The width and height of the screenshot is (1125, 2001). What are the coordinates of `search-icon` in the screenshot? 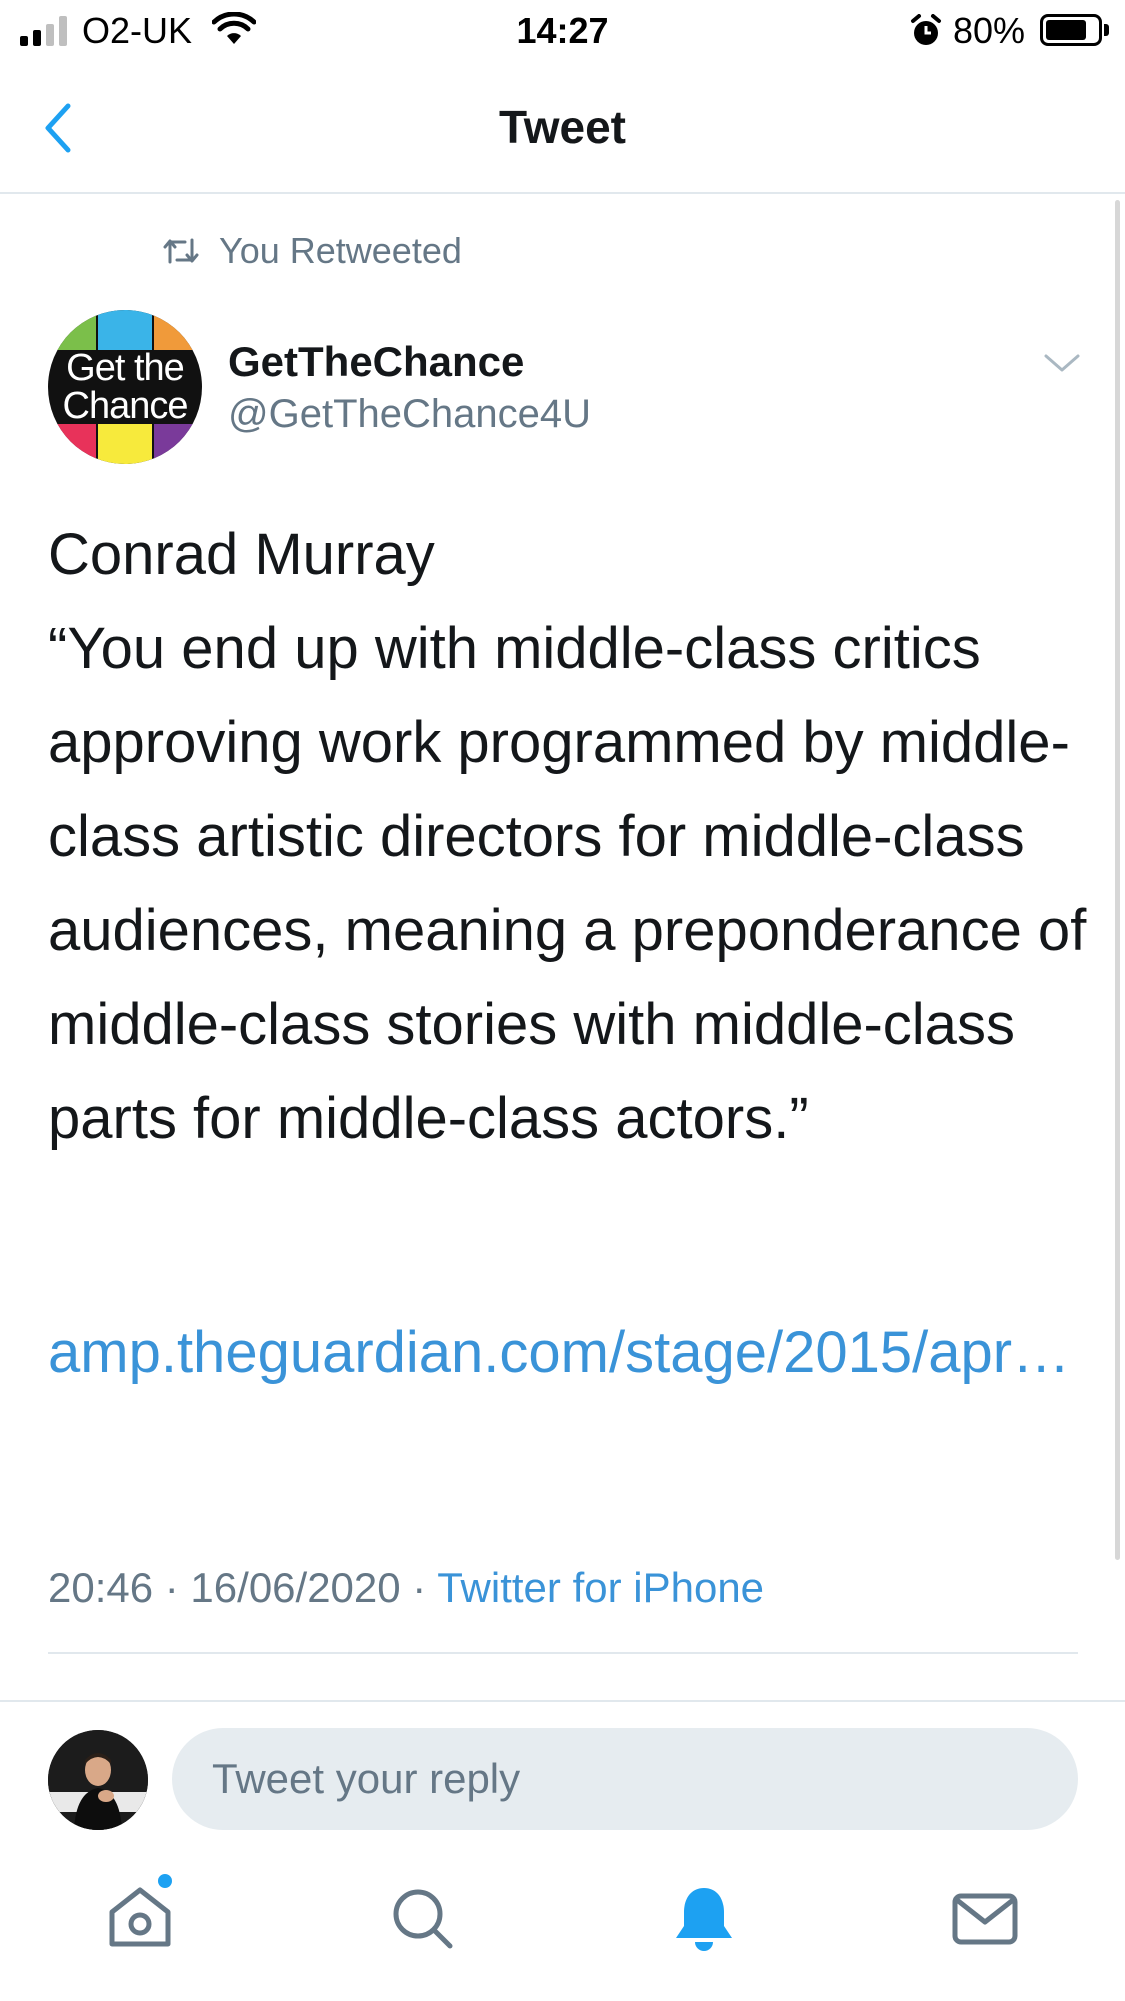 It's located at (423, 1919).